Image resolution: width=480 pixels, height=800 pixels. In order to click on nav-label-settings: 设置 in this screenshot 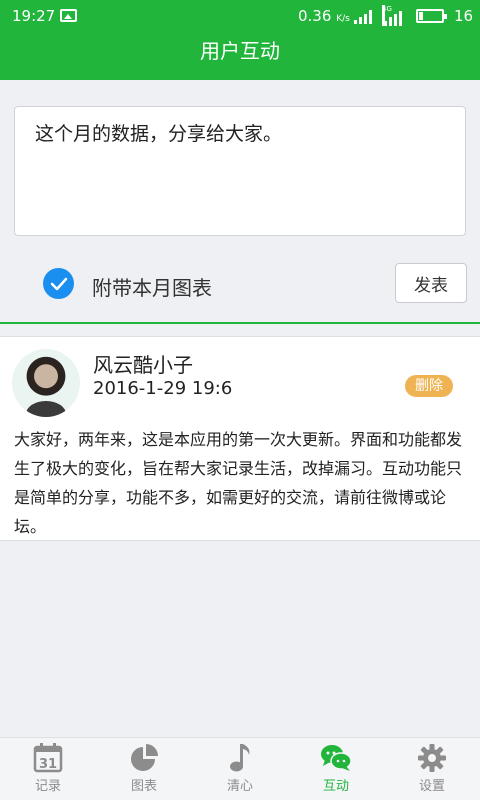, I will do `click(431, 786)`.